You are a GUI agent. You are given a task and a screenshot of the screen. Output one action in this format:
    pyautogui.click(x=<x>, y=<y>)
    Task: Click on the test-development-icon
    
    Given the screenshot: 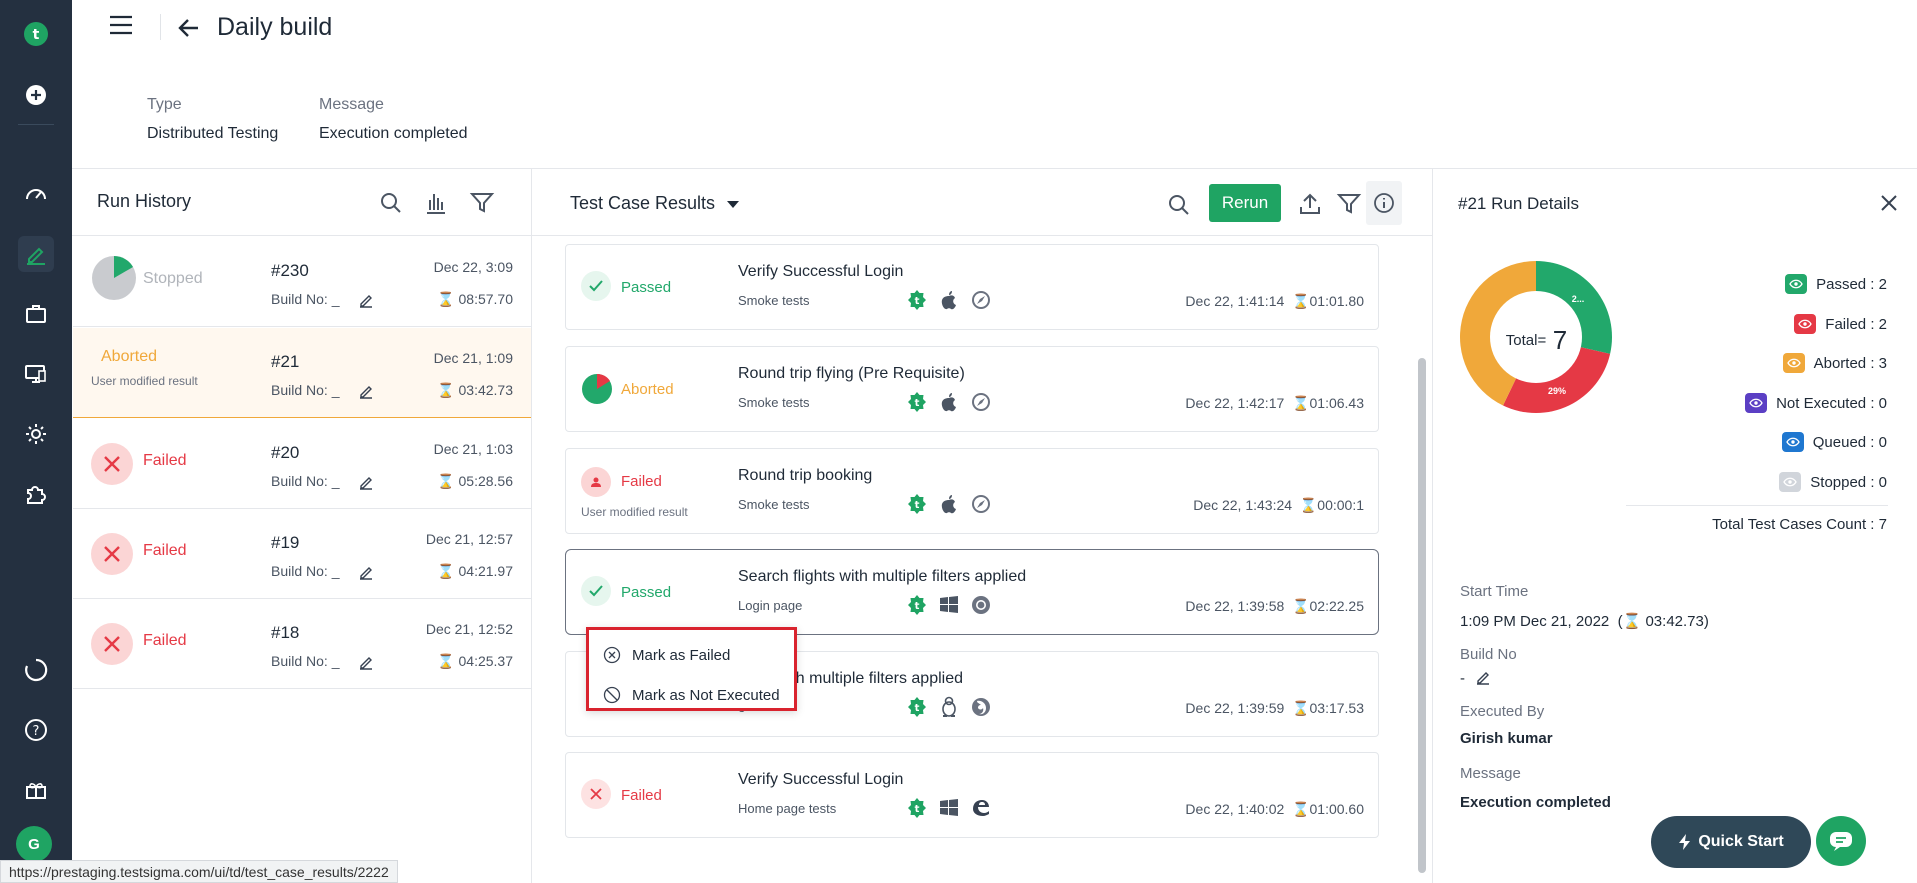 What is the action you would take?
    pyautogui.click(x=36, y=254)
    